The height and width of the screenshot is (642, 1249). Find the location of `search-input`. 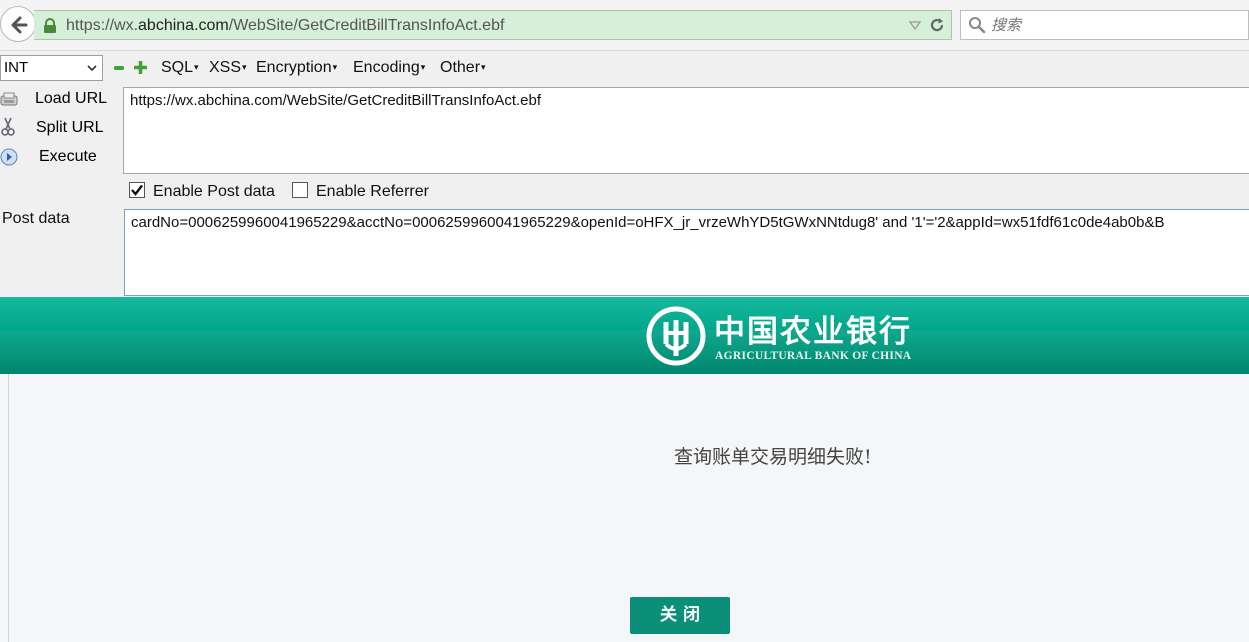

search-input is located at coordinates (1116, 25).